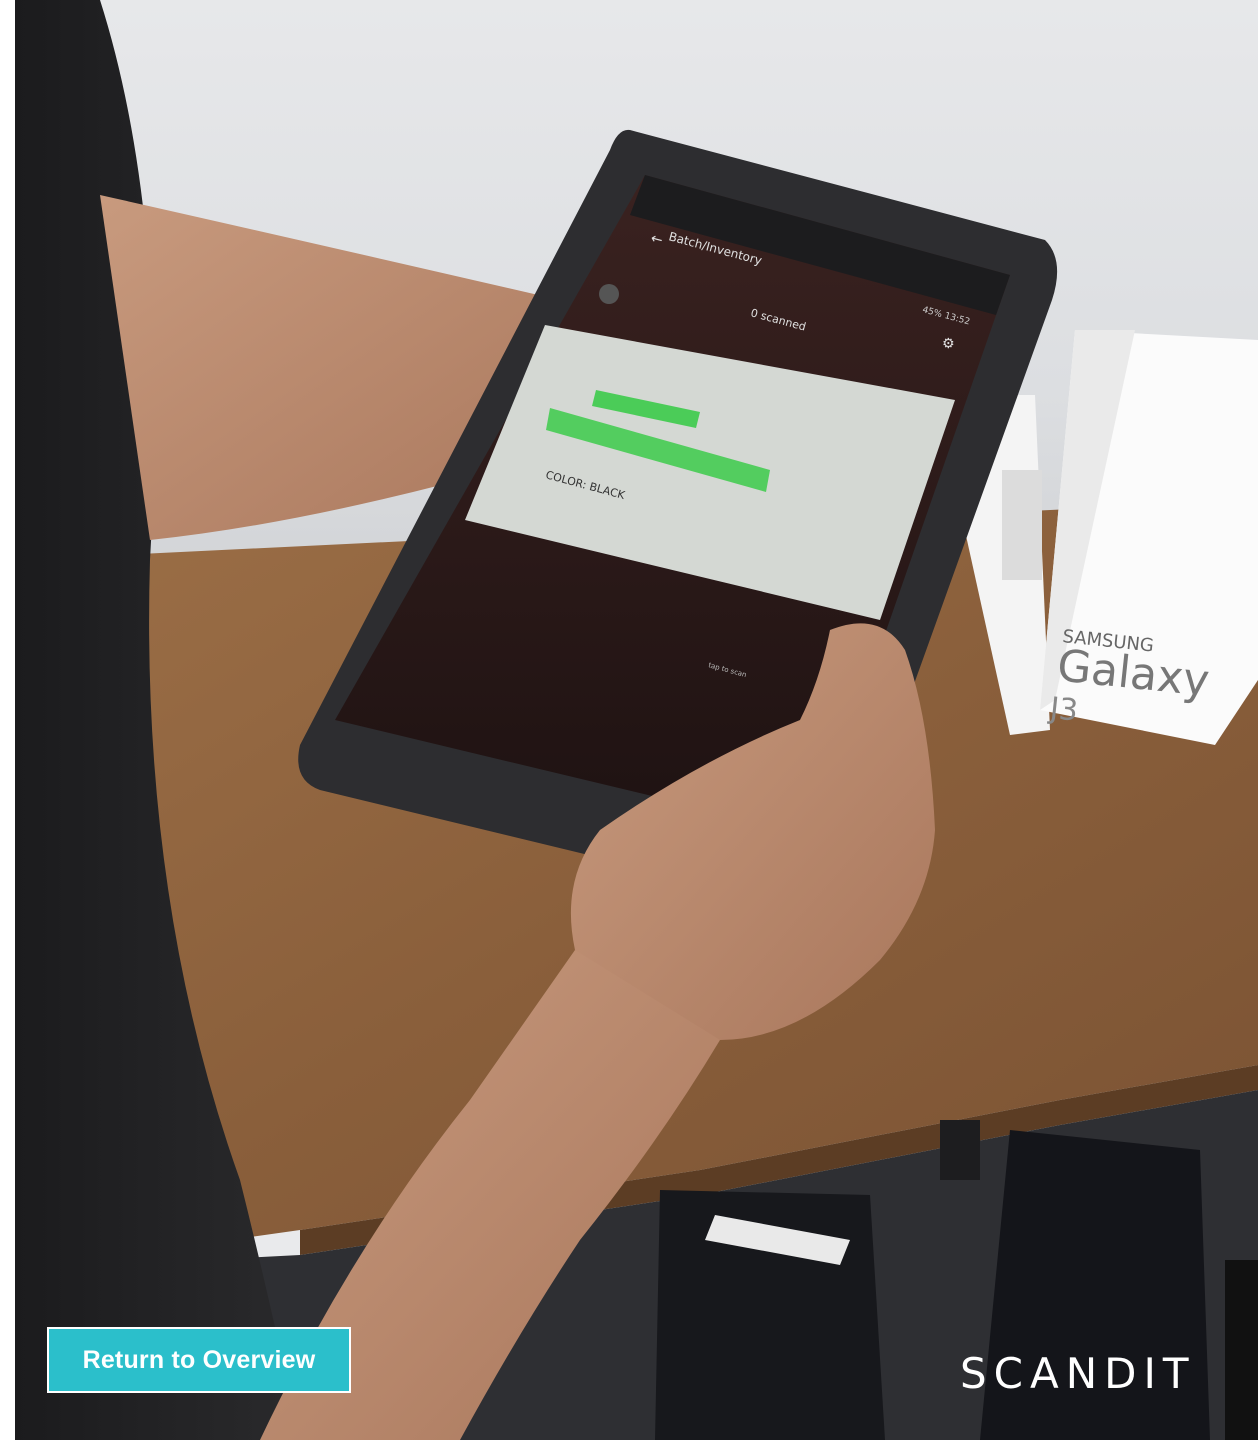 This screenshot has height=1440, width=1258. What do you see at coordinates (609, 294) in the screenshot?
I see `camera-icon` at bounding box center [609, 294].